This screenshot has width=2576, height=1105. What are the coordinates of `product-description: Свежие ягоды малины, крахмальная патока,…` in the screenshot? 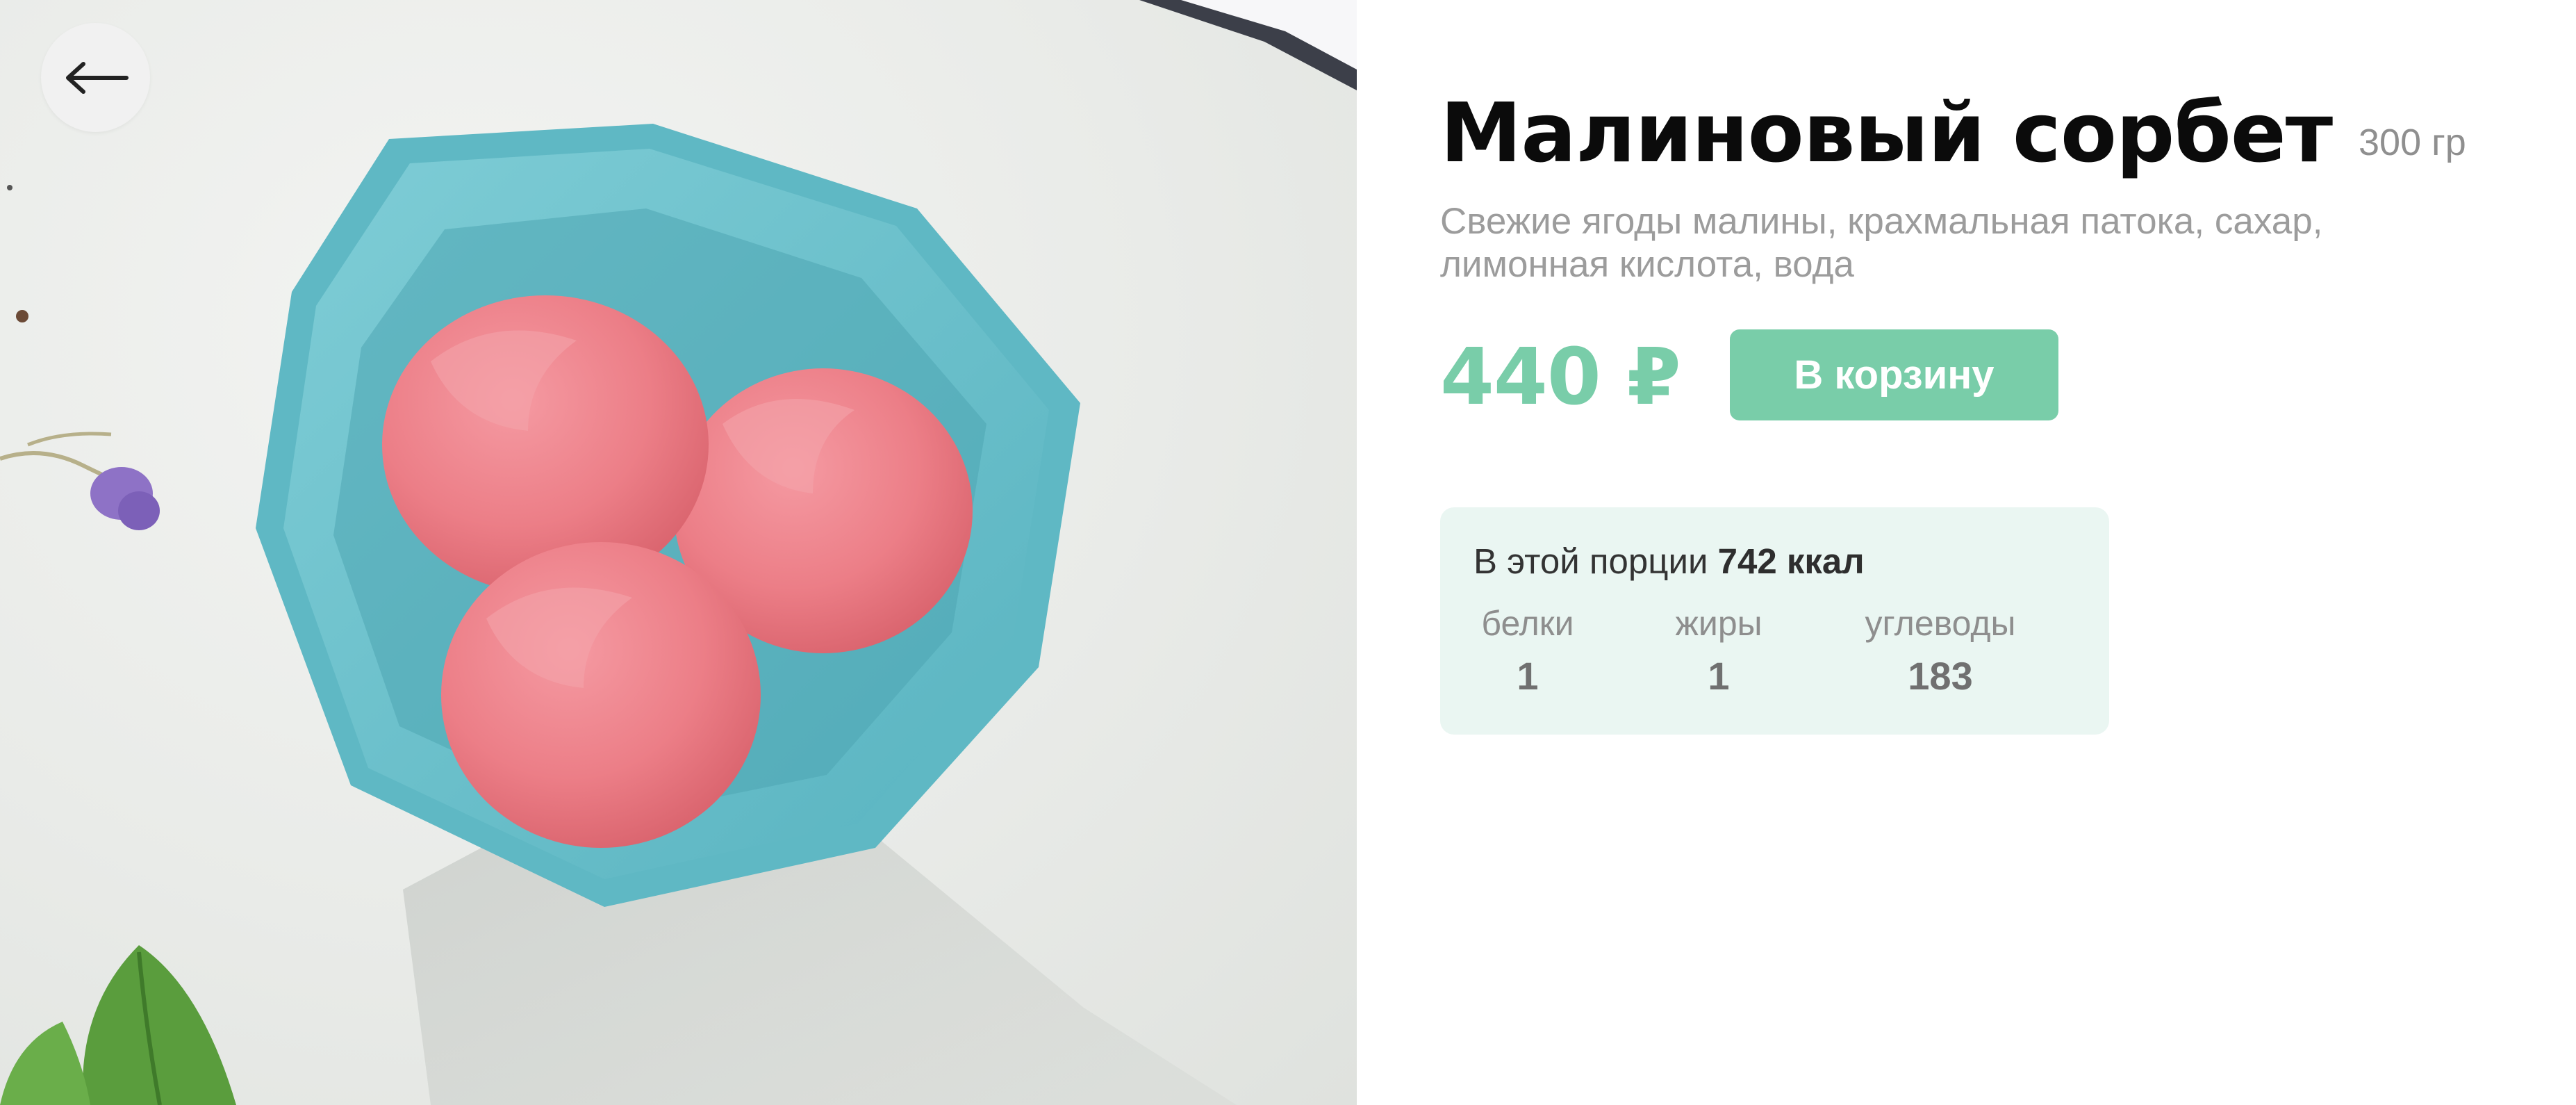 It's located at (1882, 243).